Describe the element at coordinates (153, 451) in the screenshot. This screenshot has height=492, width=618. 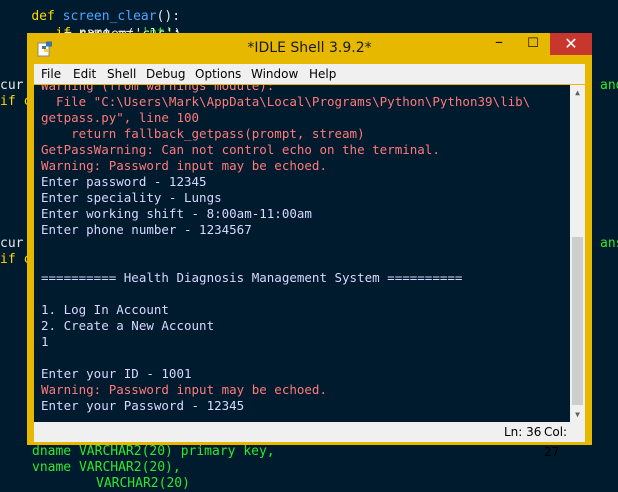
I see `code-line: dname VARCHAR2(20) primary key,` at that location.